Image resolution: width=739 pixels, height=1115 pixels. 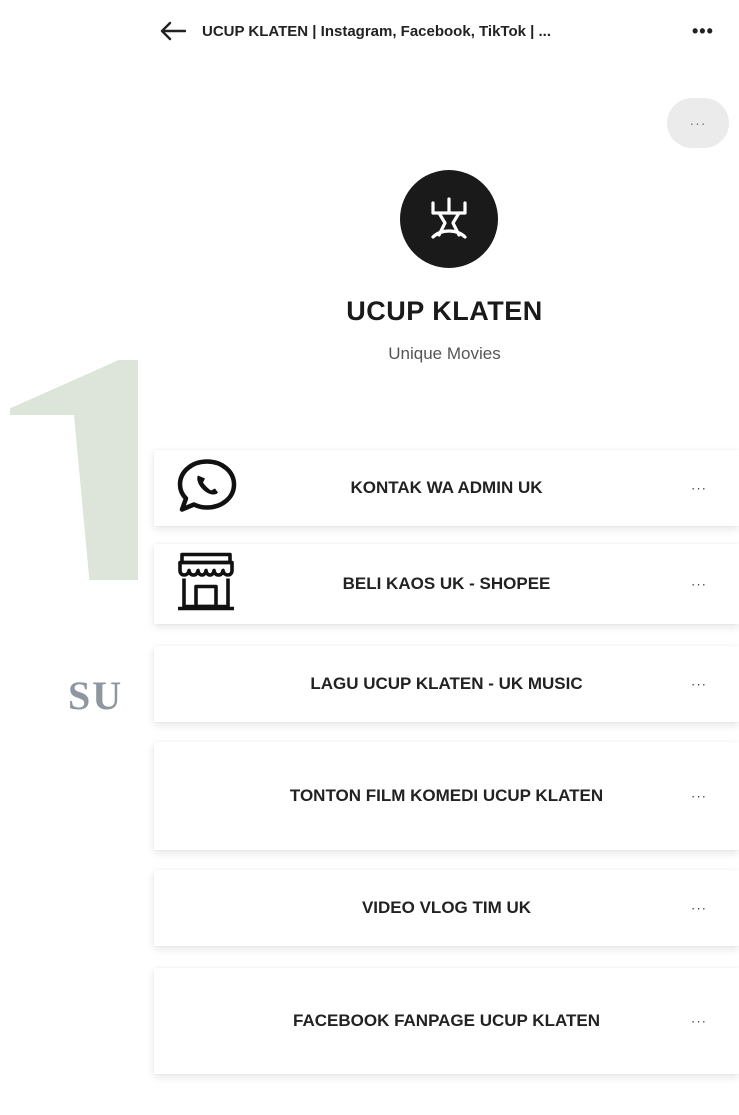 I want to click on share-button: ···, so click(x=698, y=123).